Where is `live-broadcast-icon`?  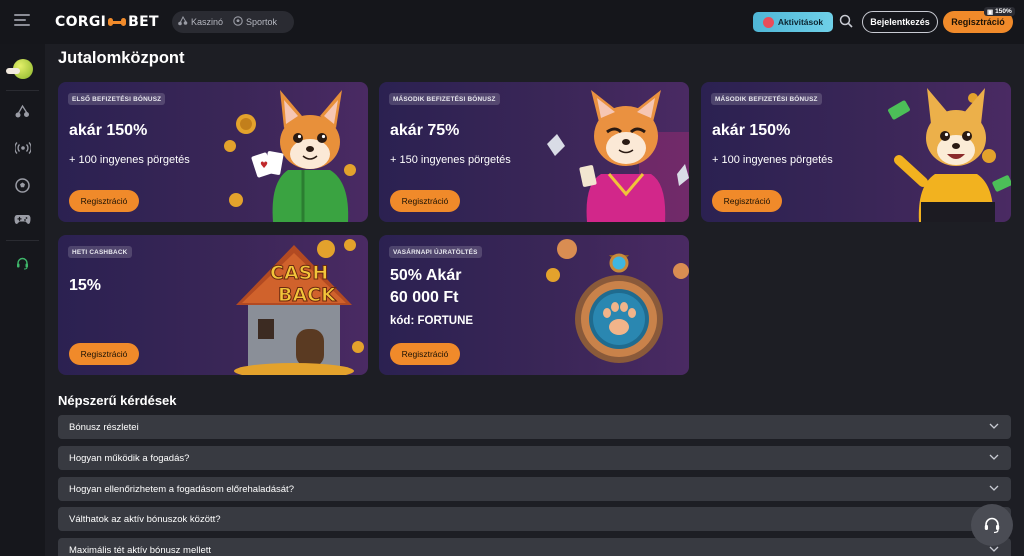
live-broadcast-icon is located at coordinates (22, 148).